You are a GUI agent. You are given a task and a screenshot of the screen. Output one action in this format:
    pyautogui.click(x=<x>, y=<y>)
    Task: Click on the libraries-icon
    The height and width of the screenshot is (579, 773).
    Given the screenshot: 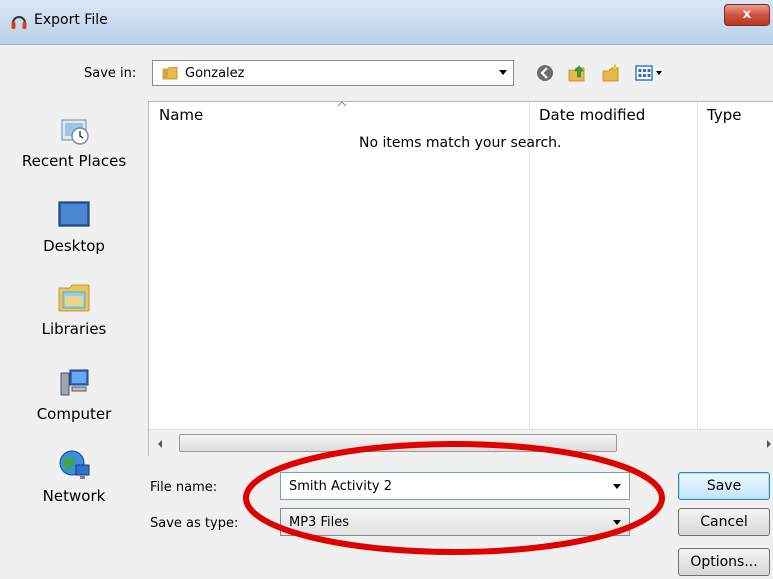 What is the action you would take?
    pyautogui.click(x=74, y=298)
    